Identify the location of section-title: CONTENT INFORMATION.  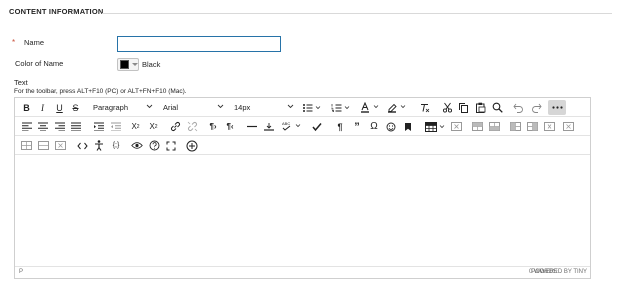
(56, 11).